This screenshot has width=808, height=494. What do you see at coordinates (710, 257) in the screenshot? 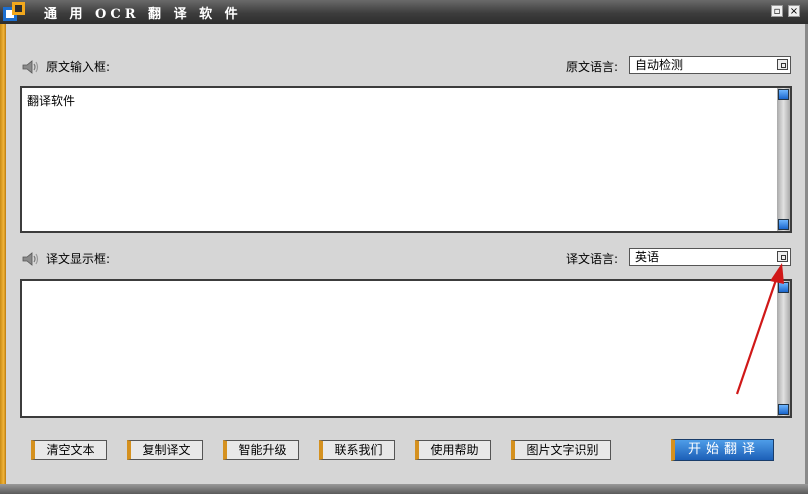
I see `target-lang-select: 英语` at bounding box center [710, 257].